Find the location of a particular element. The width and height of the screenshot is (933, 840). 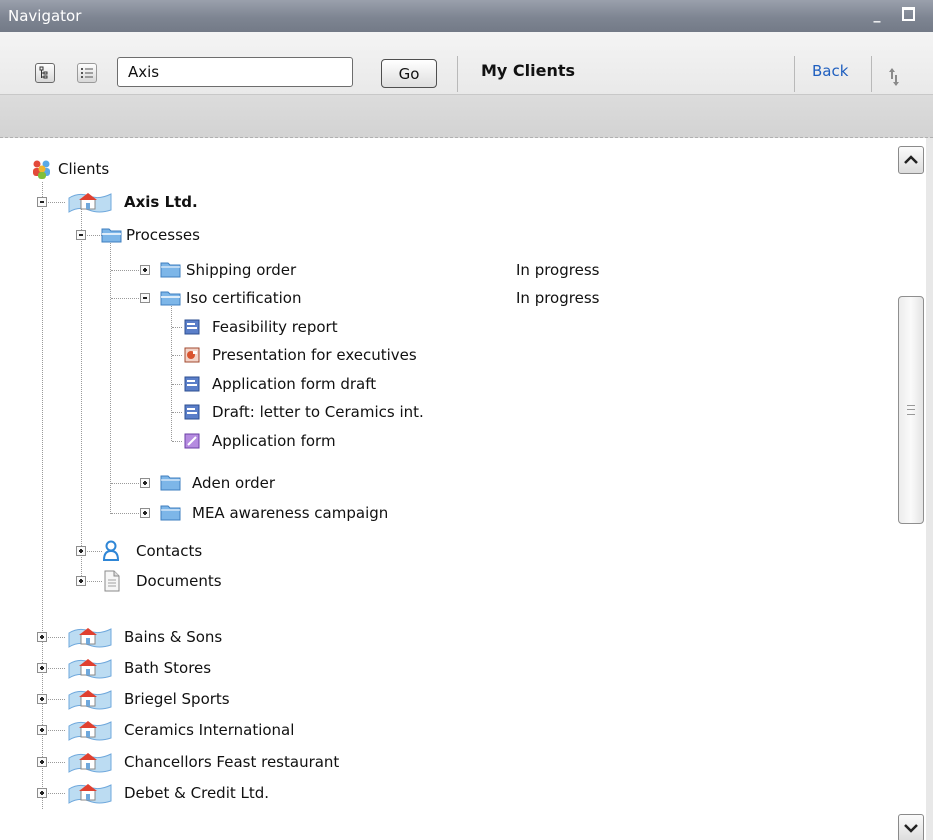

tree-node-process: Iso certification In progress is located at coordinates (350, 298).